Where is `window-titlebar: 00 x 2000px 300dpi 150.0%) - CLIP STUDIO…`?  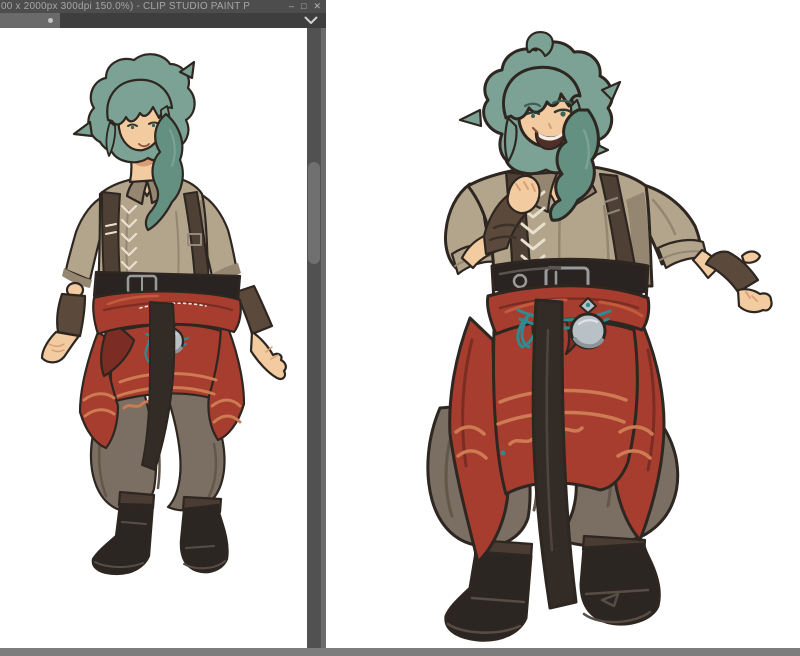 window-titlebar: 00 x 2000px 300dpi 150.0%) - CLIP STUDIO… is located at coordinates (163, 6).